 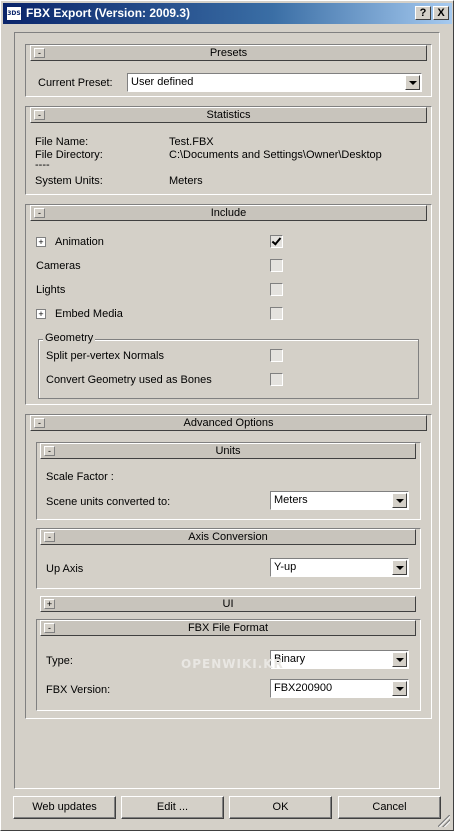 What do you see at coordinates (276, 355) in the screenshot?
I see `split-normals-checkbox` at bounding box center [276, 355].